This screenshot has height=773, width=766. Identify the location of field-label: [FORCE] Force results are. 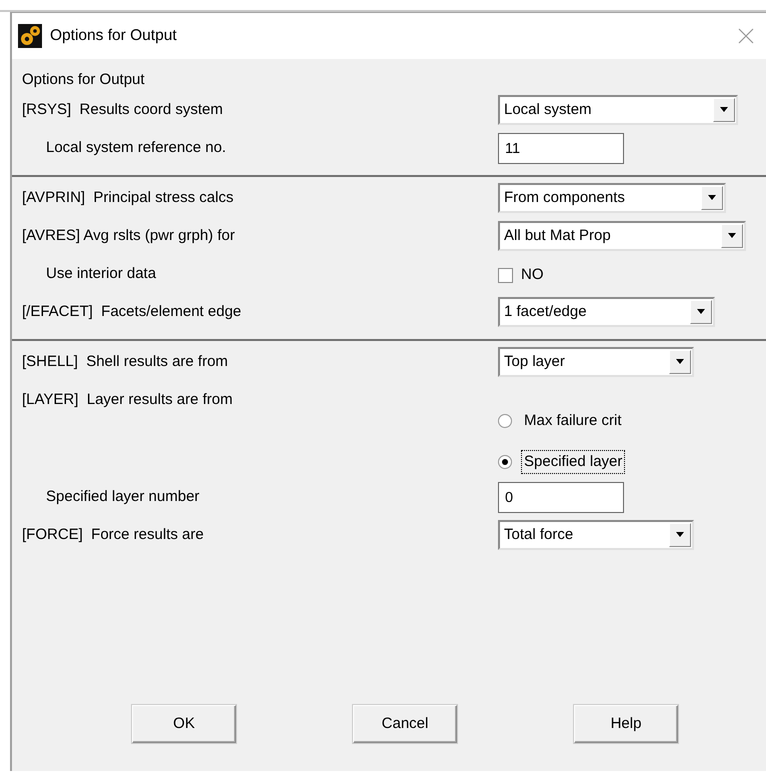
(113, 535).